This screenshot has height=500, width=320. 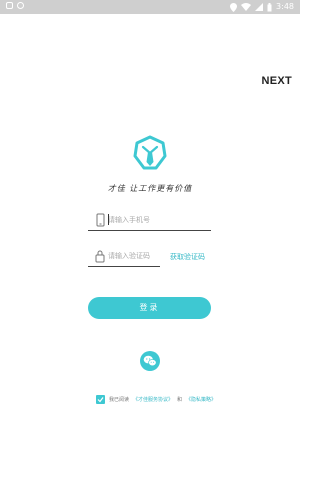 I want to click on status-left-icons, so click(x=15, y=5).